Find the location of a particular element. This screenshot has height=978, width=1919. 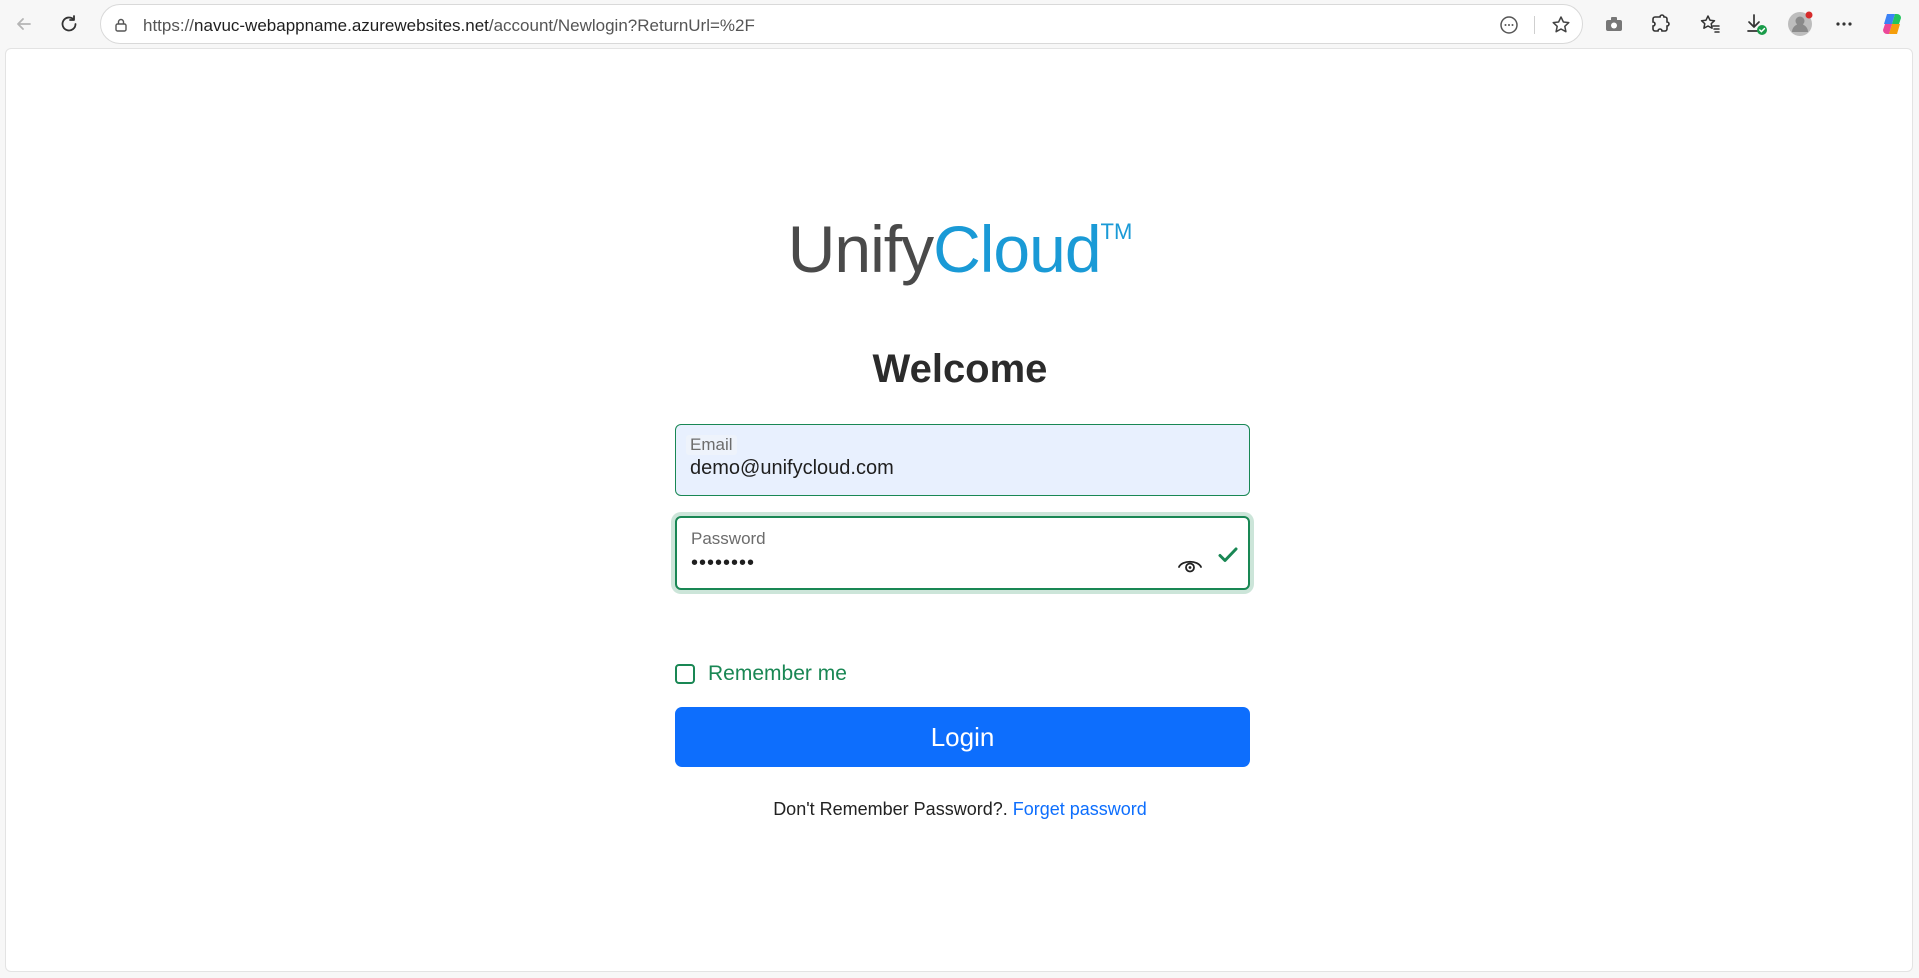

brand-logo: UnifyCloudTM is located at coordinates (960, 249).